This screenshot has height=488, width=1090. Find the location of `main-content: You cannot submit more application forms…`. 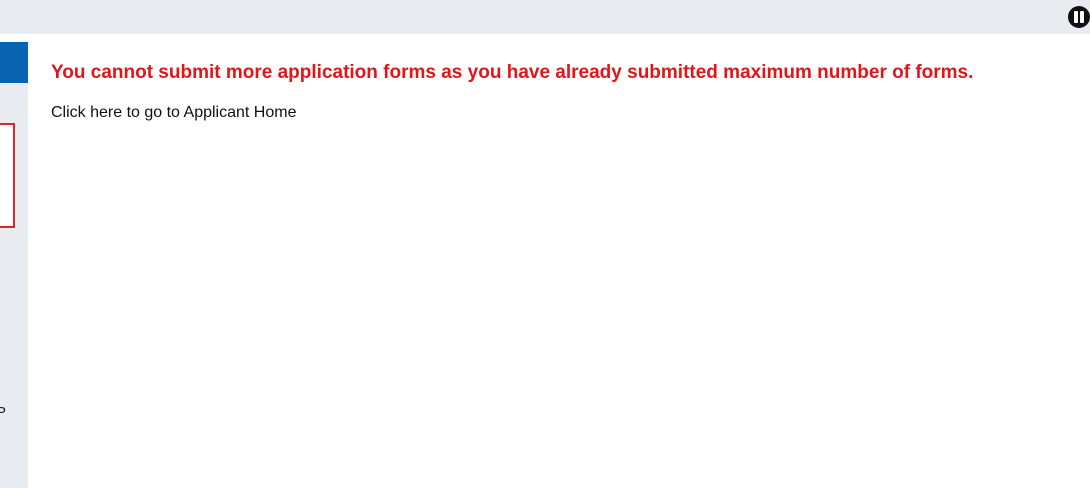

main-content: You cannot submit more application forms… is located at coordinates (565, 92).